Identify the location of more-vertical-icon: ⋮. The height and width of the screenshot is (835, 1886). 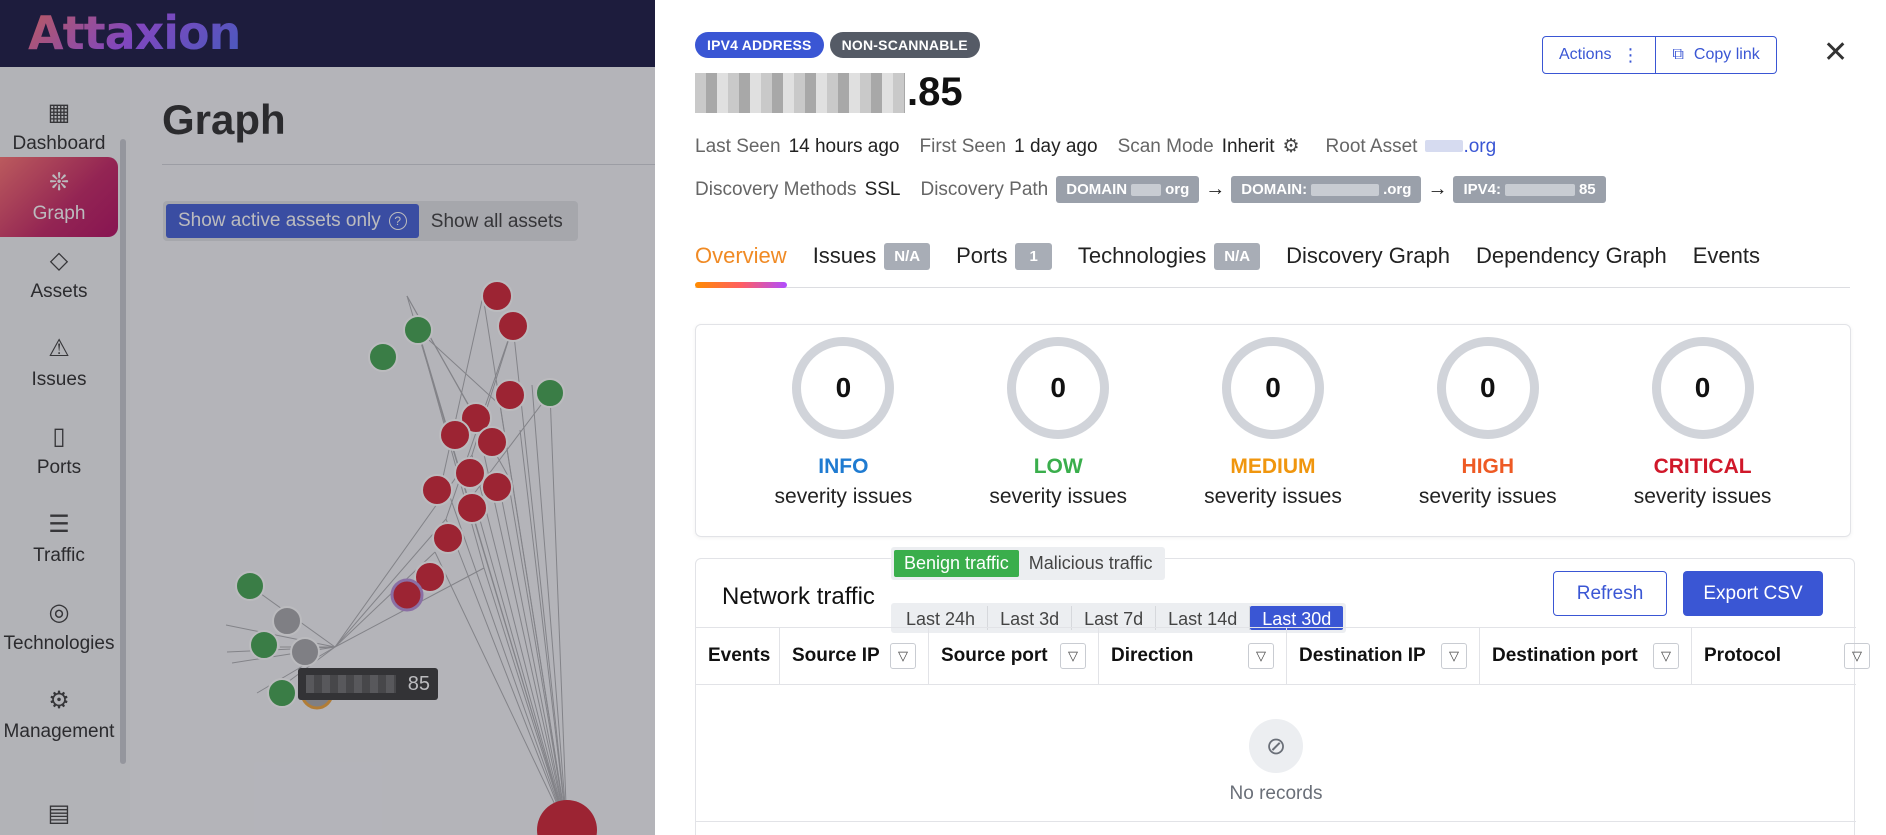
(1630, 55).